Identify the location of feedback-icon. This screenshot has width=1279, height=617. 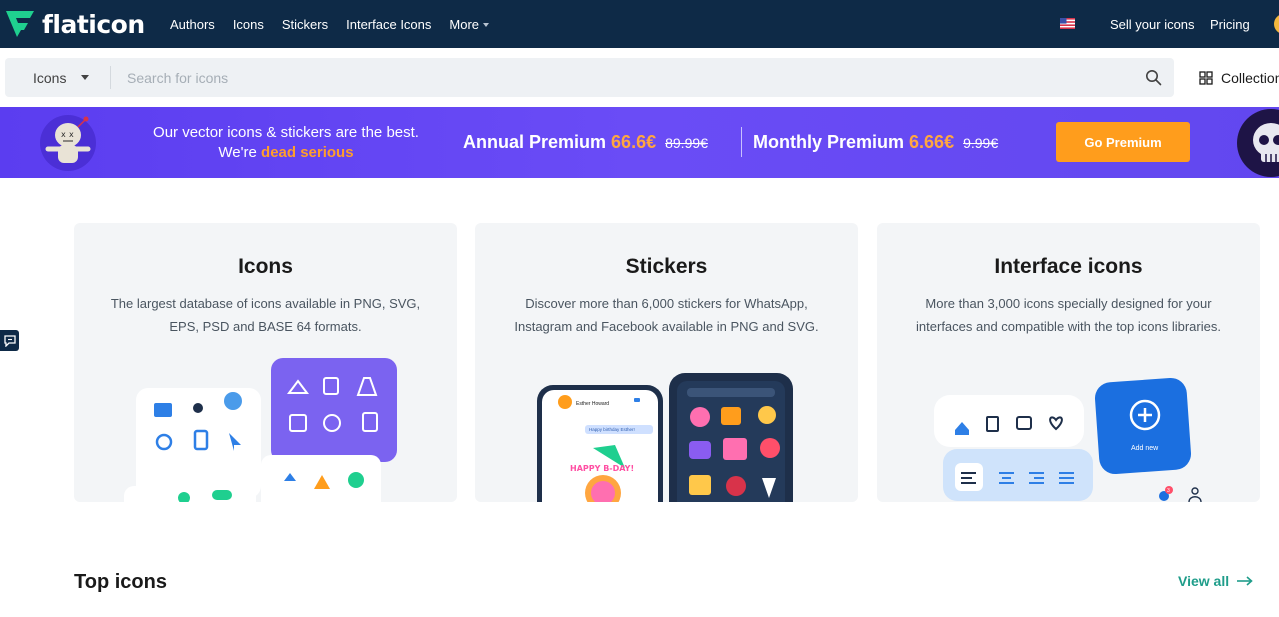
(9, 340).